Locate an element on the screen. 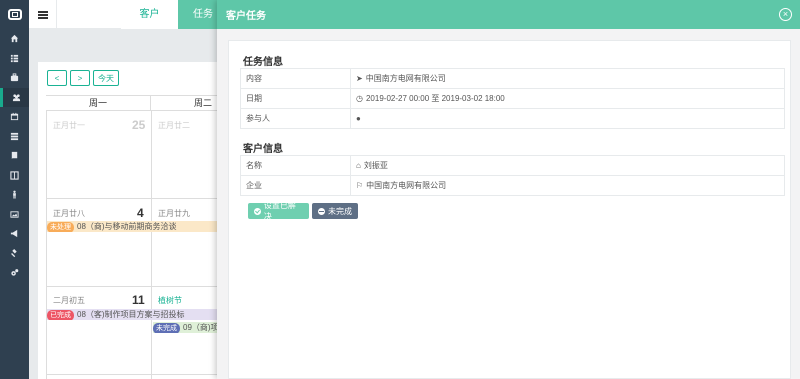 The height and width of the screenshot is (379, 800). status-badge: 未完成 is located at coordinates (166, 328).